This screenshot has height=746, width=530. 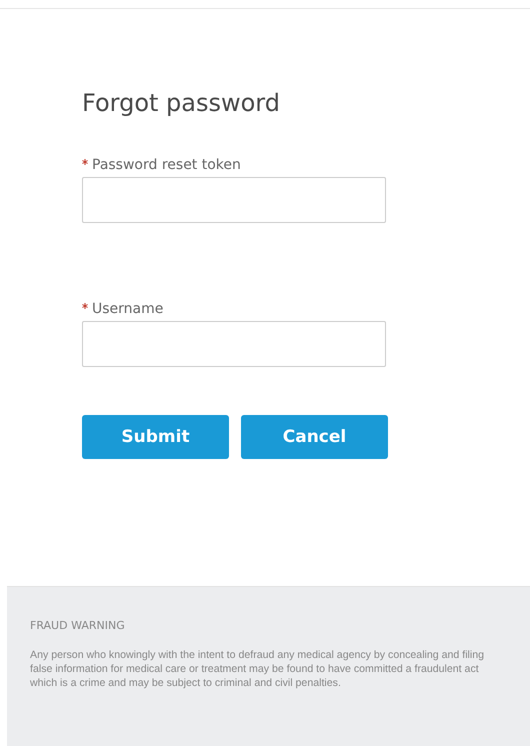 I want to click on submit-button: Submit, so click(x=155, y=437).